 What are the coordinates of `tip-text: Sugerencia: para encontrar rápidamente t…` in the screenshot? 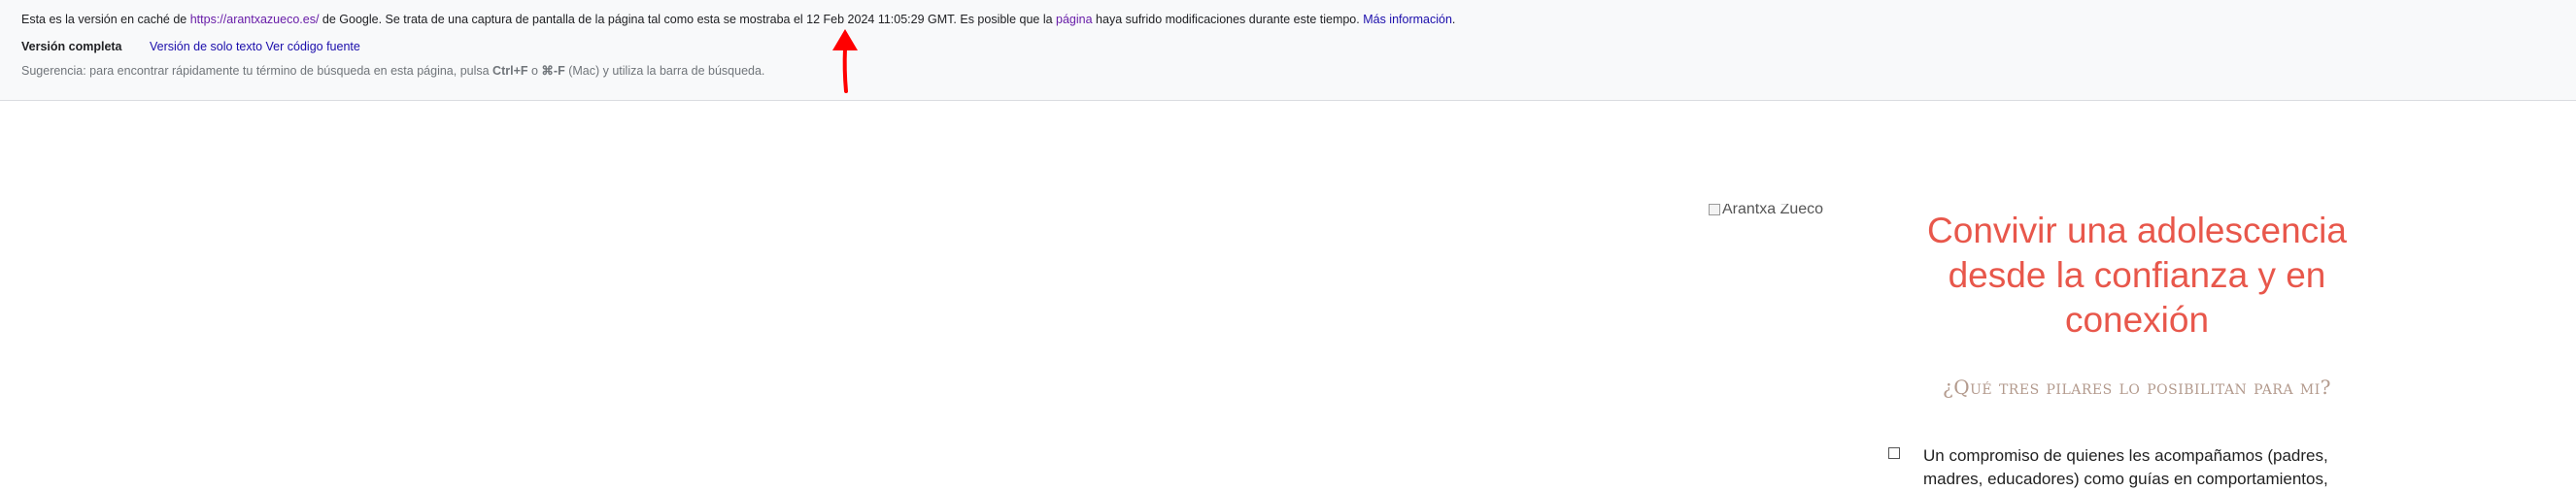 It's located at (257, 71).